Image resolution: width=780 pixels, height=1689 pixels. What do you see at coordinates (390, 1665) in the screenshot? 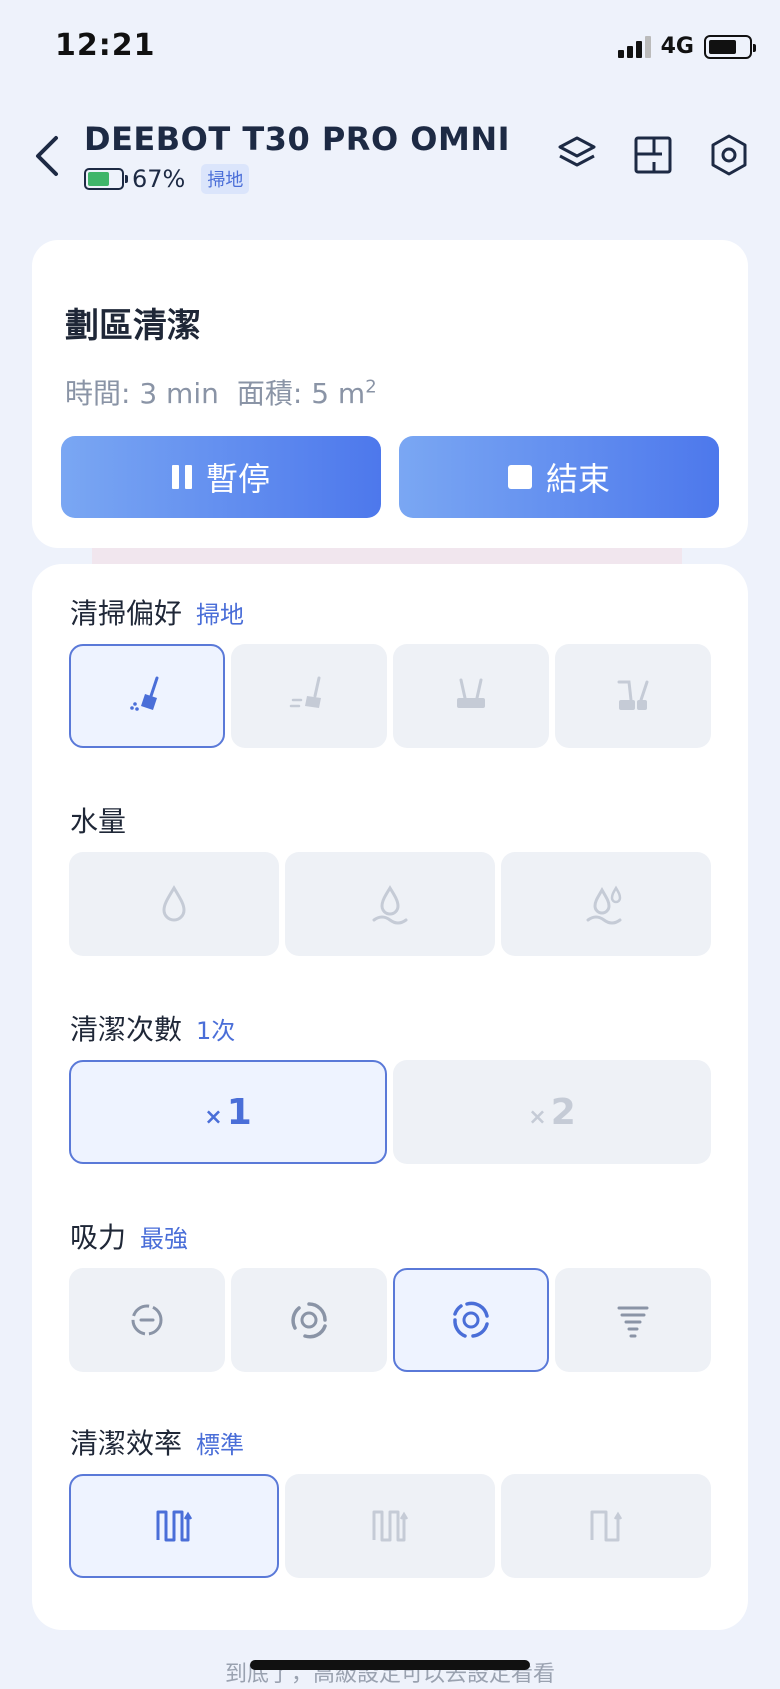
I see `home-indicator` at bounding box center [390, 1665].